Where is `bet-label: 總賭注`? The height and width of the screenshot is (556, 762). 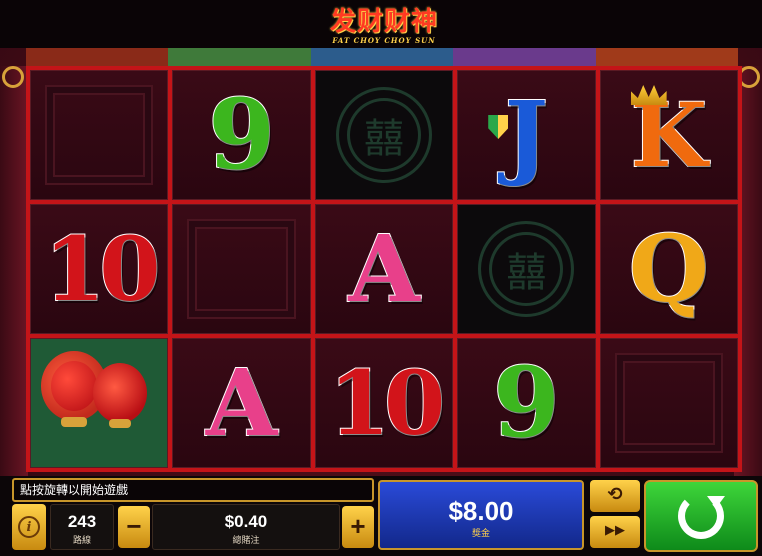
bet-label: 總賭注 is located at coordinates (246, 540).